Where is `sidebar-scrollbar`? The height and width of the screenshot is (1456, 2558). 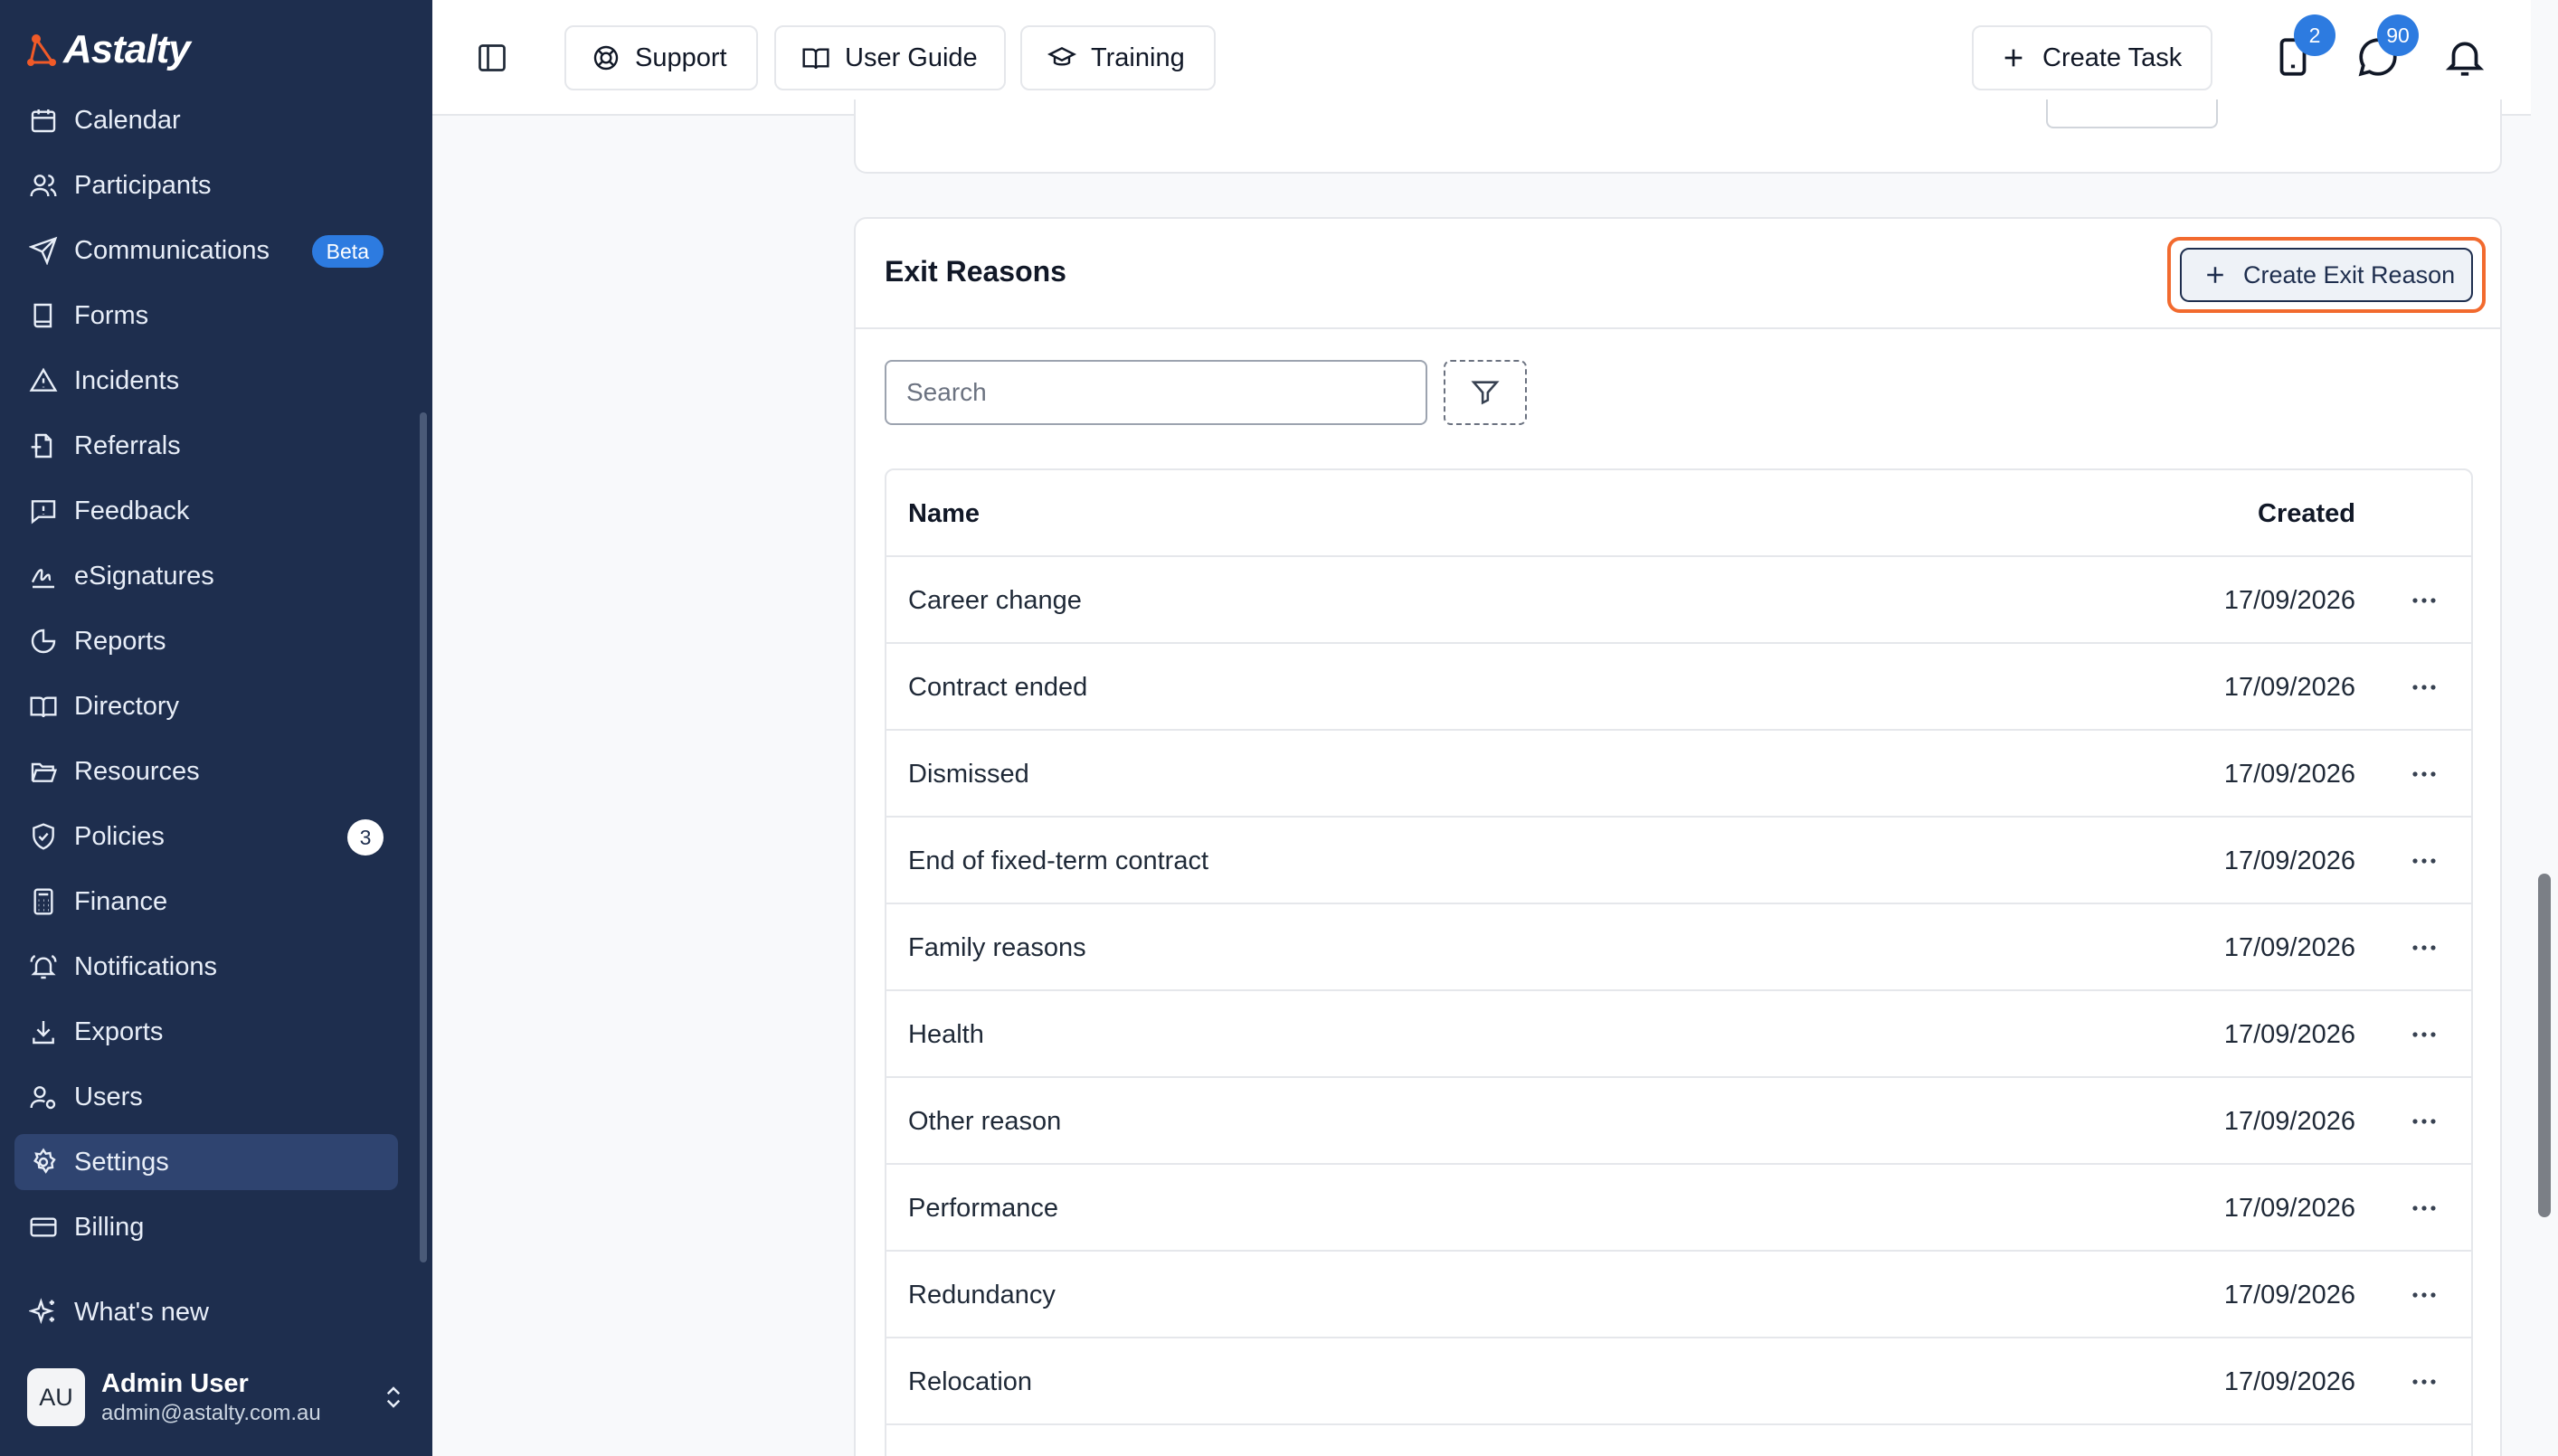 sidebar-scrollbar is located at coordinates (423, 837).